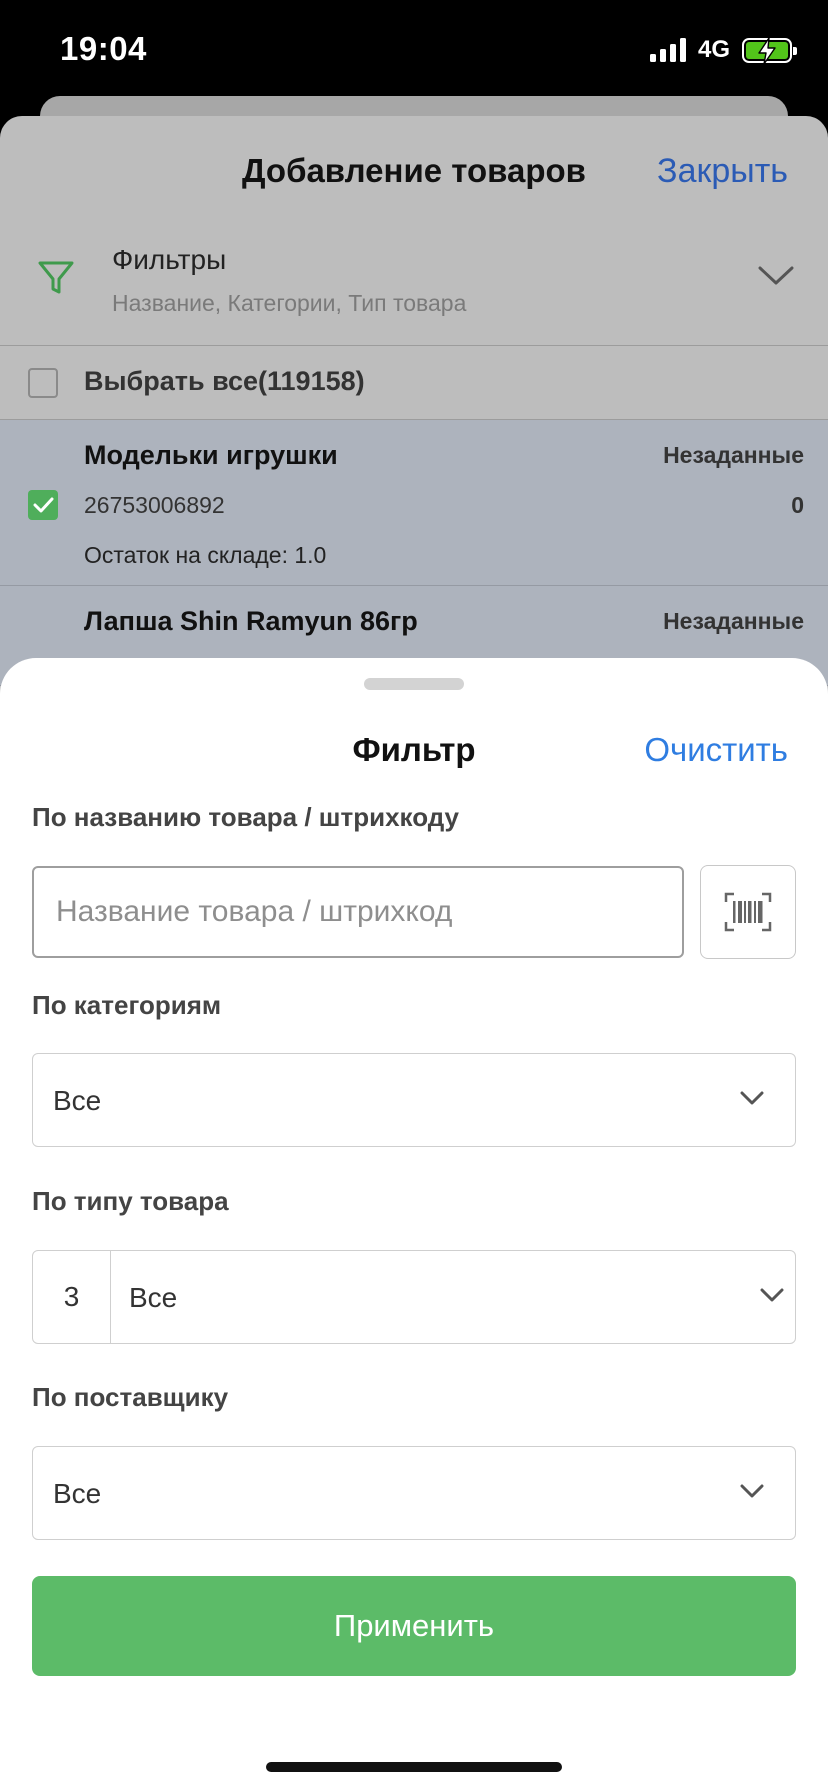 Image resolution: width=828 pixels, height=1792 pixels. Describe the element at coordinates (130, 1201) in the screenshot. I see `type-filter-label: По типу товара` at that location.